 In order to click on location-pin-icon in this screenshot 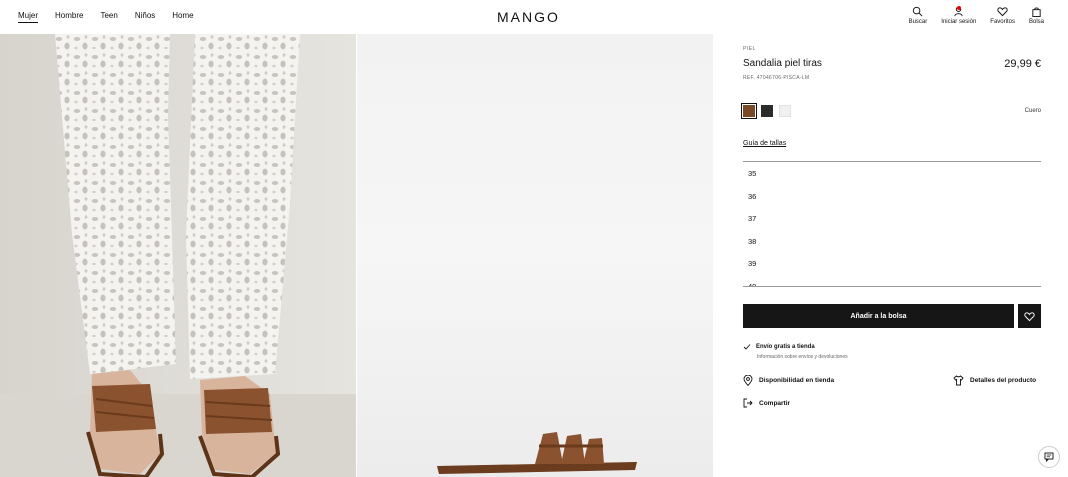, I will do `click(748, 380)`.